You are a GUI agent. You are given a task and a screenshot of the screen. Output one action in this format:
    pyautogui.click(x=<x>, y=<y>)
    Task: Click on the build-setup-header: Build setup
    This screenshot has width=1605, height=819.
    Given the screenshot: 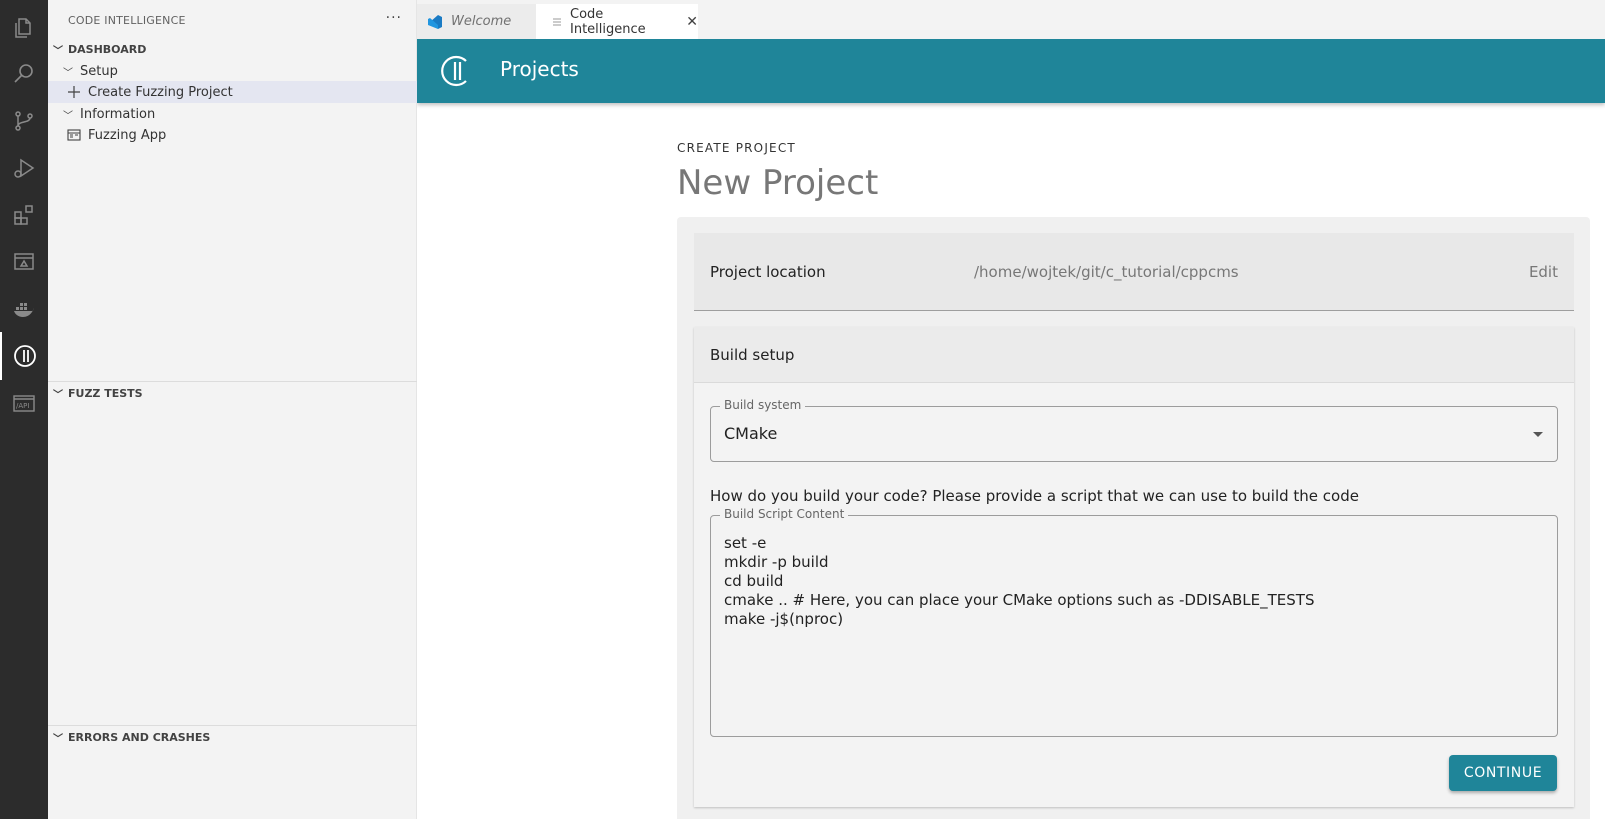 What is the action you would take?
    pyautogui.click(x=1134, y=355)
    